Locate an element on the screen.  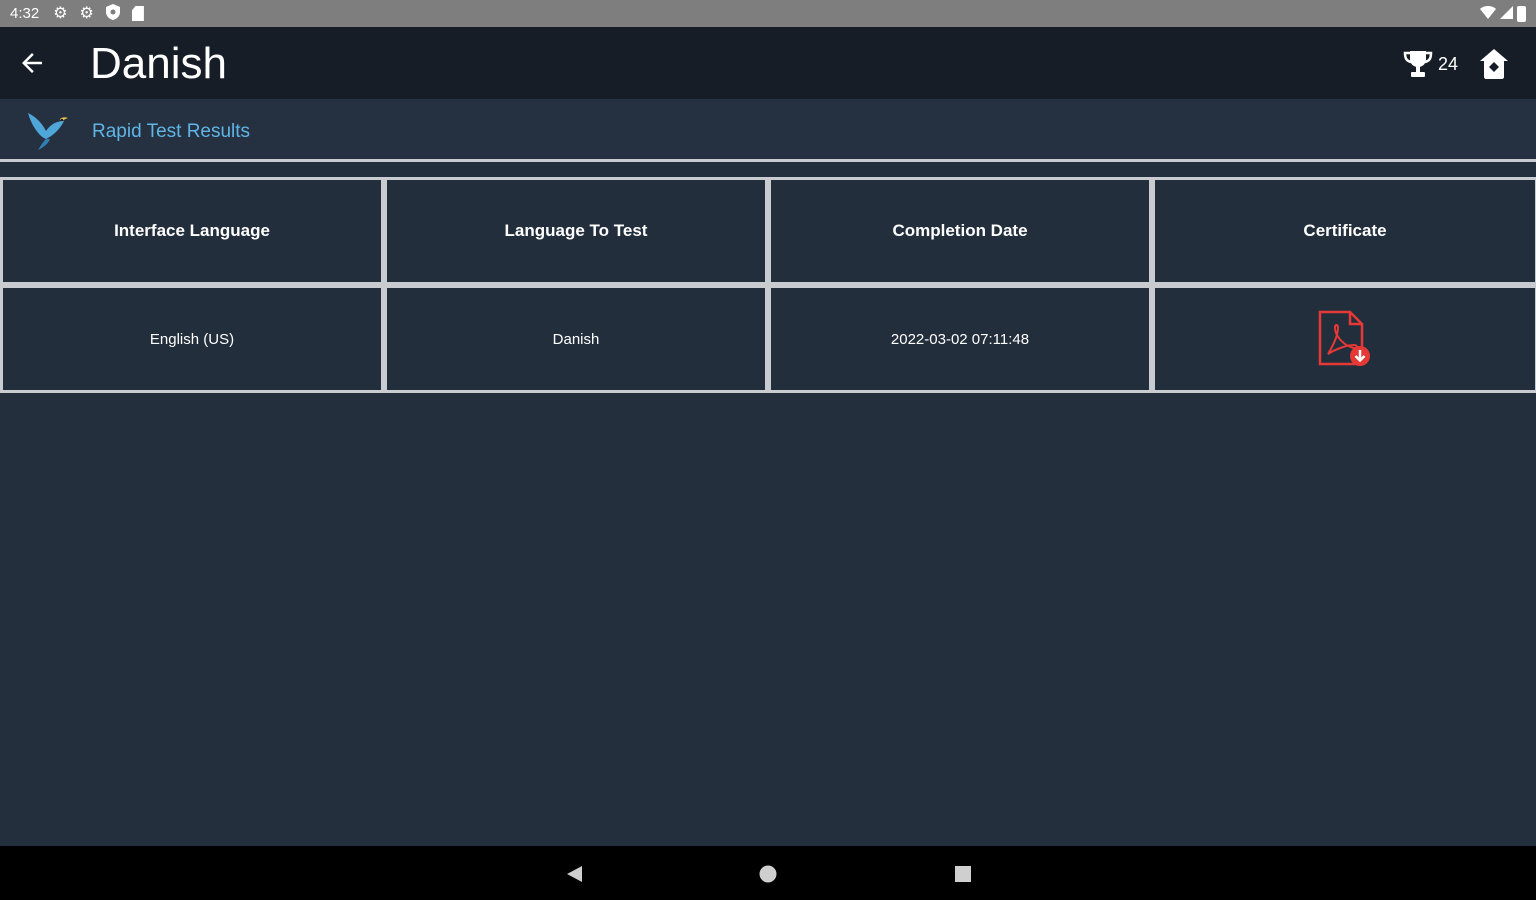
bird-logo-icon is located at coordinates (48, 131).